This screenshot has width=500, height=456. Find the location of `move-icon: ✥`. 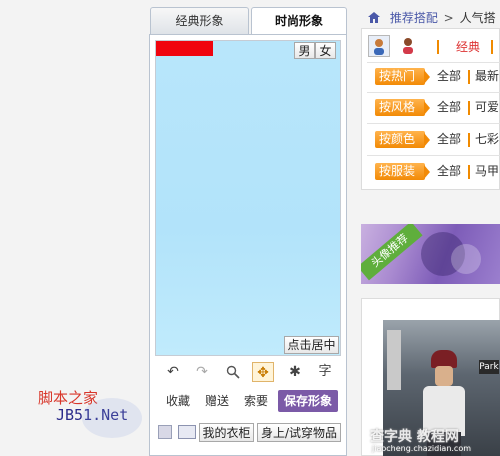

move-icon: ✥ is located at coordinates (263, 372).